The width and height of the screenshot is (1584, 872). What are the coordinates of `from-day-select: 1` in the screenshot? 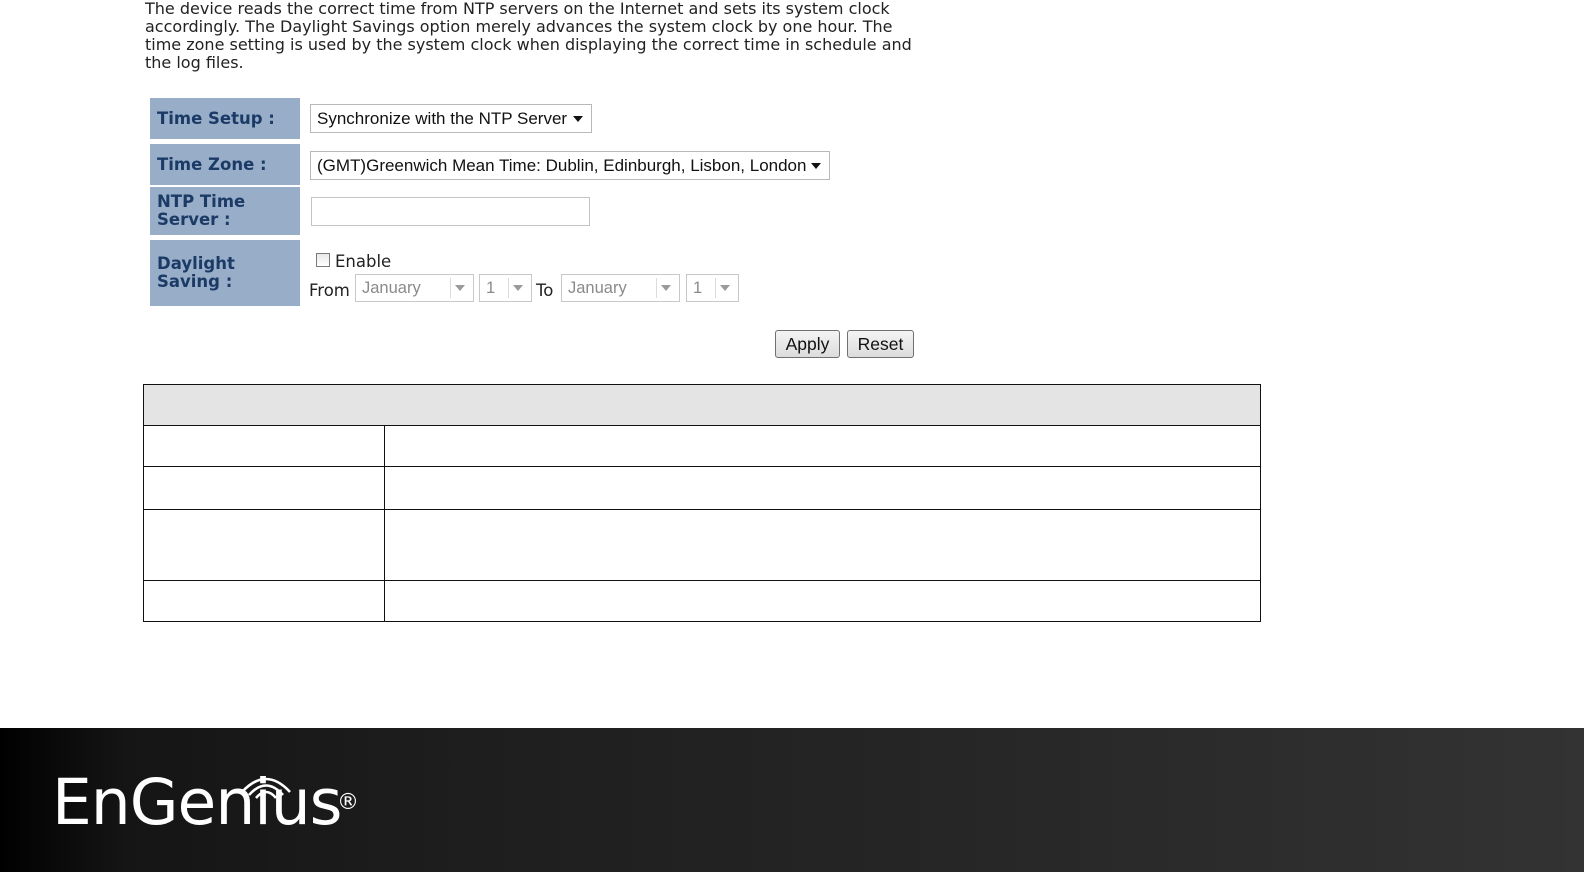 It's located at (505, 288).